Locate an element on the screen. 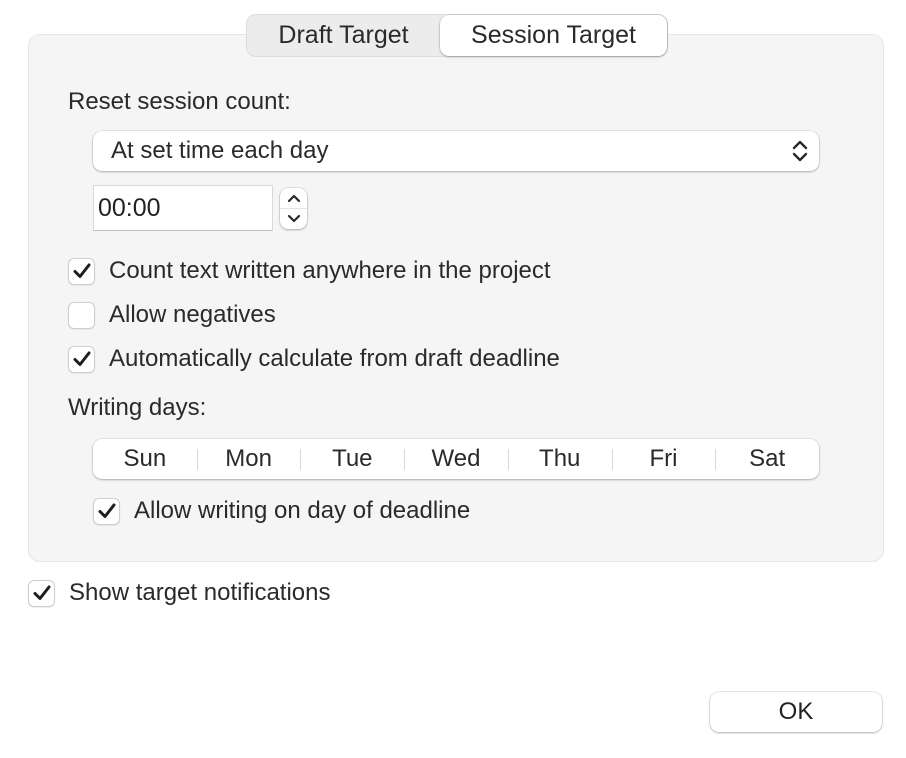 The height and width of the screenshot is (758, 906). allow-deadline-day-checkbox: Allow writing on day of deadline is located at coordinates (281, 511).